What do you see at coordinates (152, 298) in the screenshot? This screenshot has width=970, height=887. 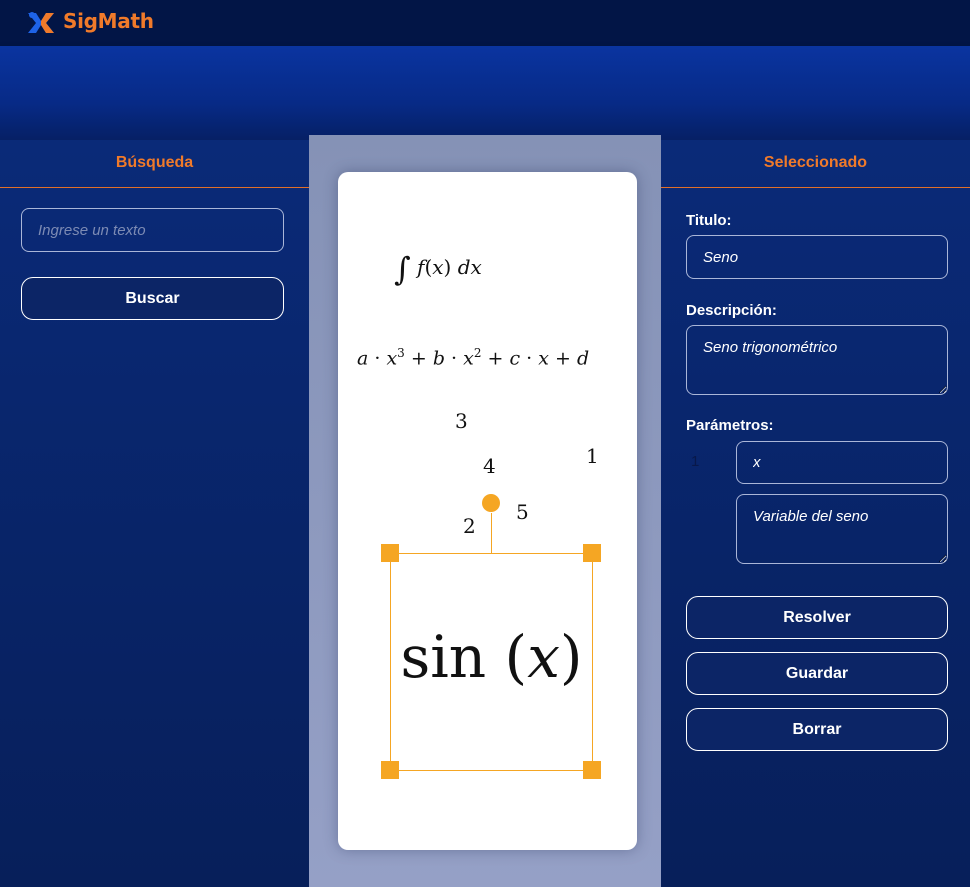 I see `search-button: Buscar` at bounding box center [152, 298].